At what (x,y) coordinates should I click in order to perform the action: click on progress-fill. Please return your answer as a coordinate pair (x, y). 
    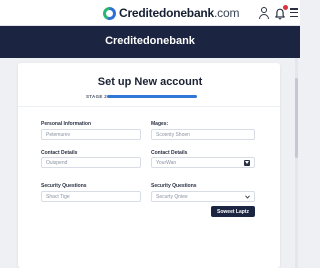
    Looking at the image, I should click on (152, 96).